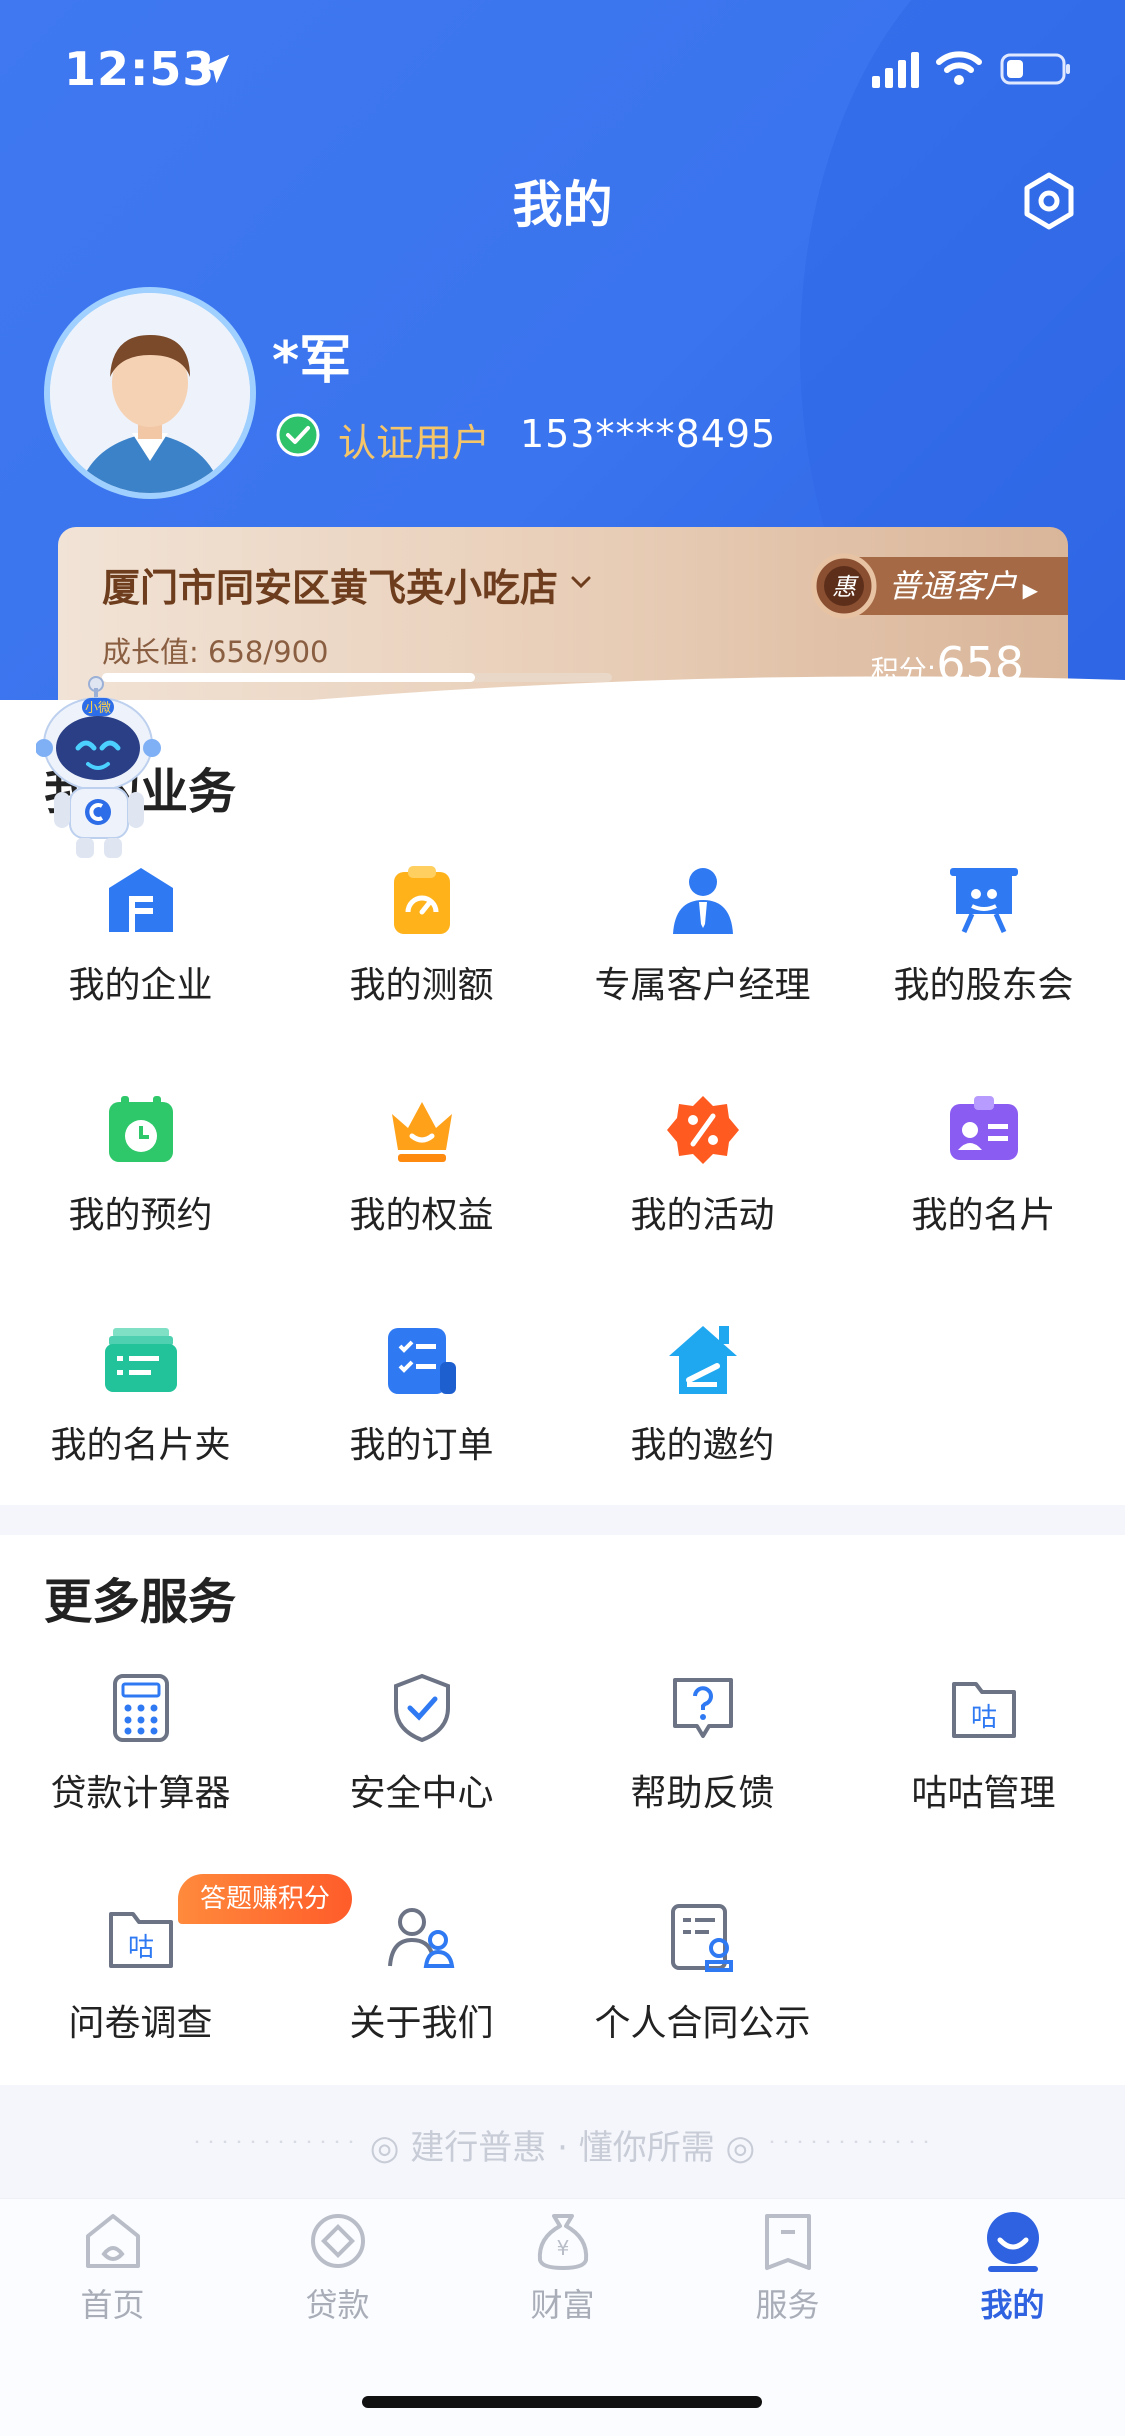 This screenshot has height=2436, width=1125. Describe the element at coordinates (421, 1445) in the screenshot. I see `business-label: 我的订单` at that location.